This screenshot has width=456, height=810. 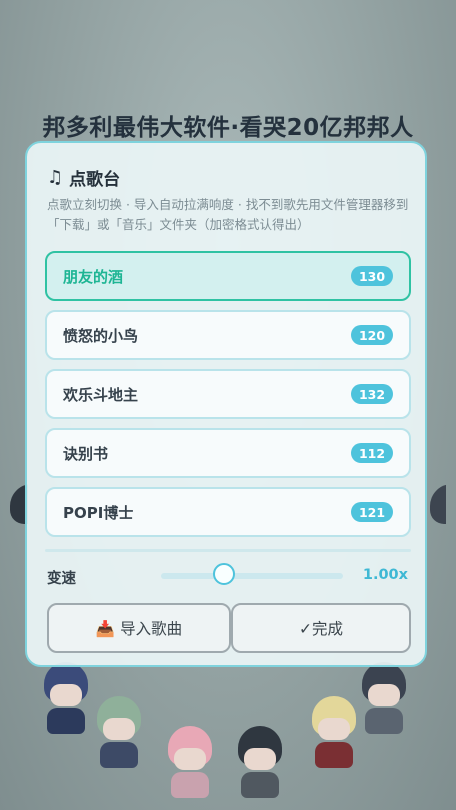 I want to click on done-button-label: ✓完成, so click(x=321, y=629).